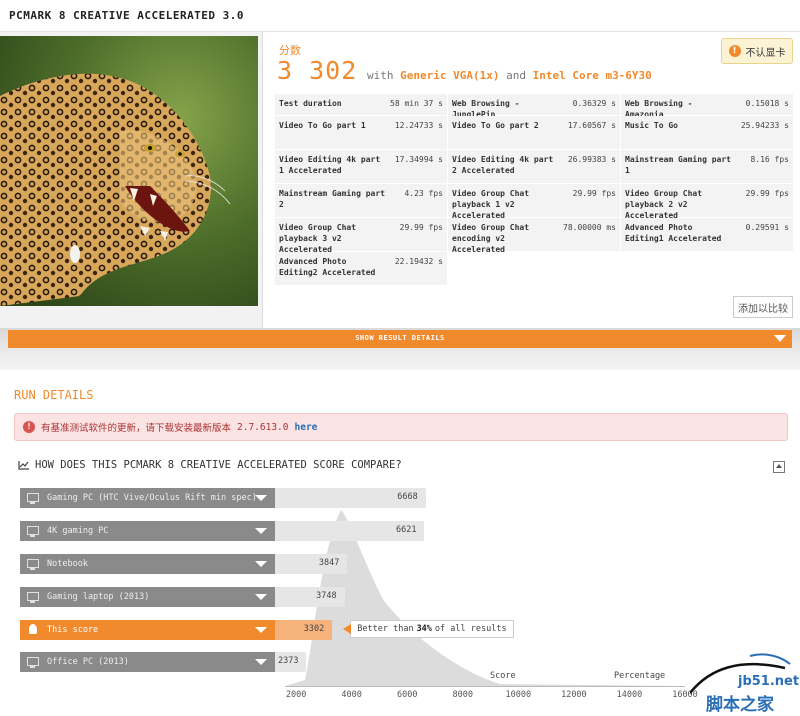 The image size is (800, 716). I want to click on bar-label: Gaming laptop (2013), so click(147, 597).